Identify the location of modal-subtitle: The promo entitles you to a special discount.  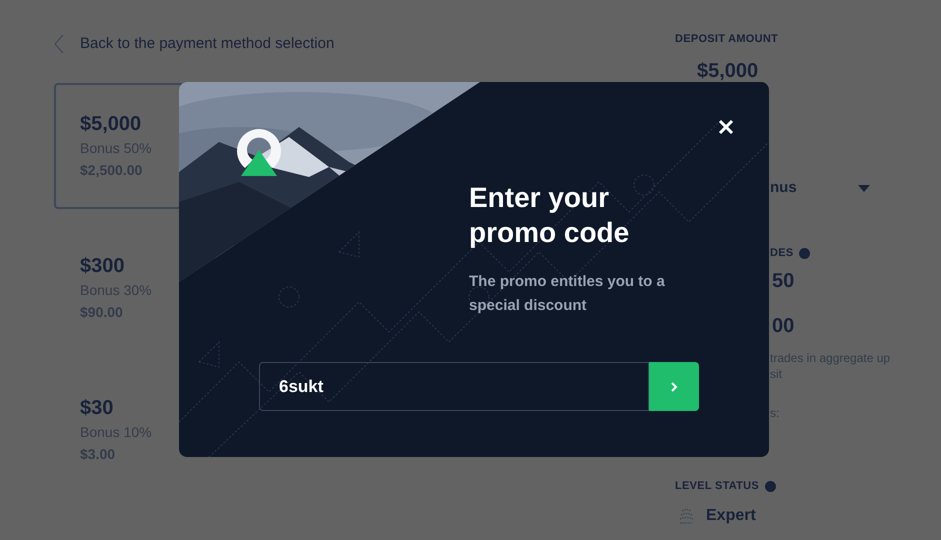
(567, 294).